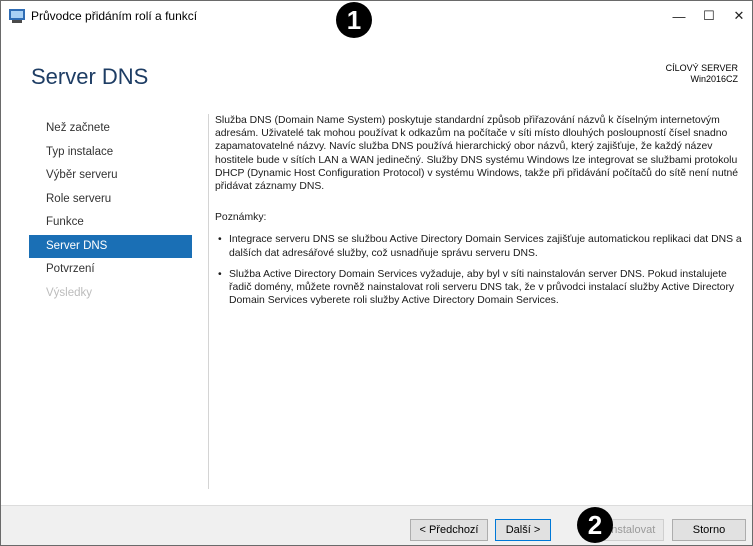 This screenshot has width=753, height=546. I want to click on page-title: Server DNS, so click(90, 76).